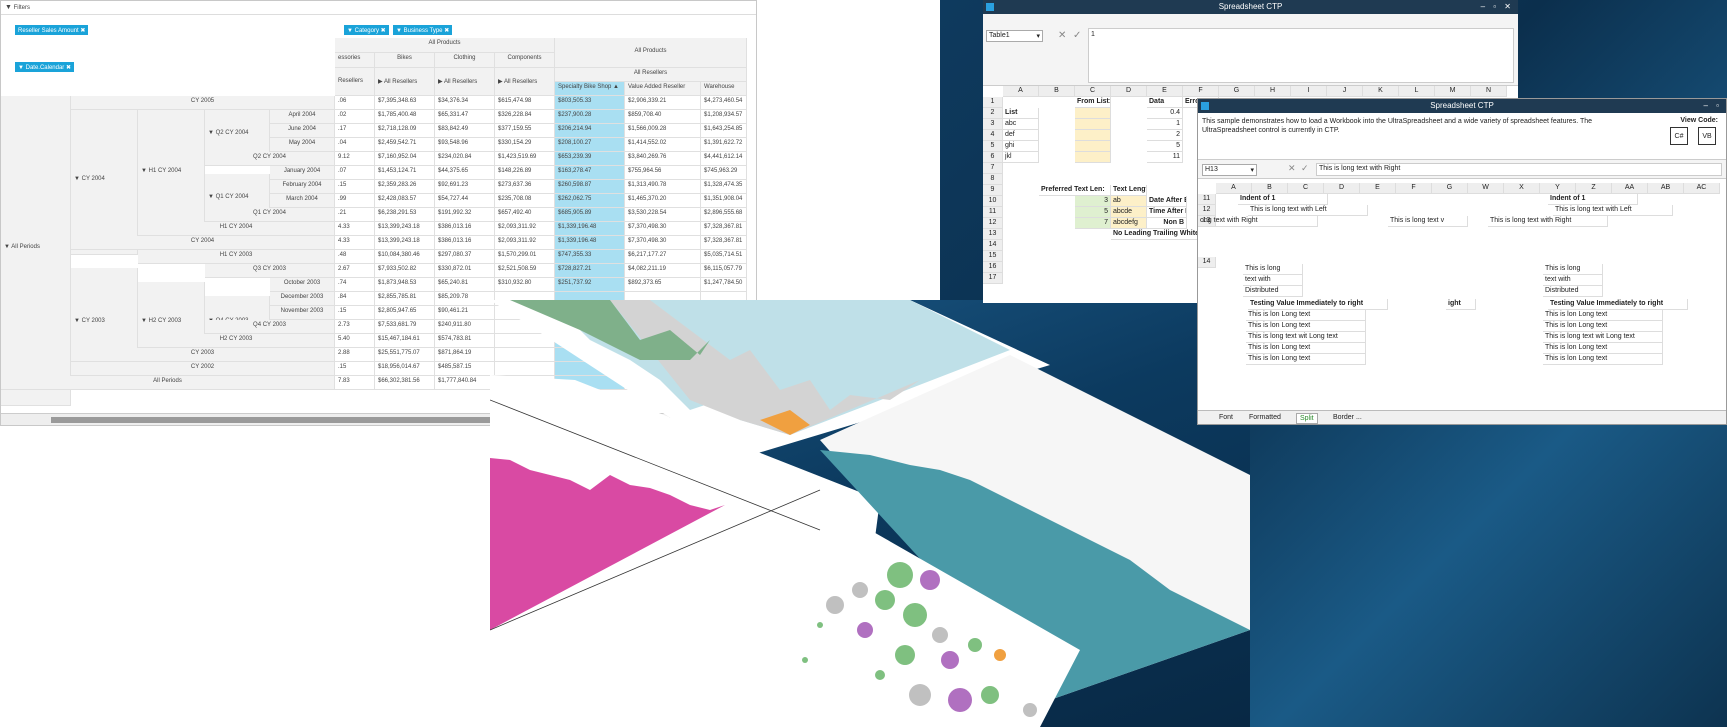 The width and height of the screenshot is (1727, 727). I want to click on row-label: CY 2002, so click(203, 369).